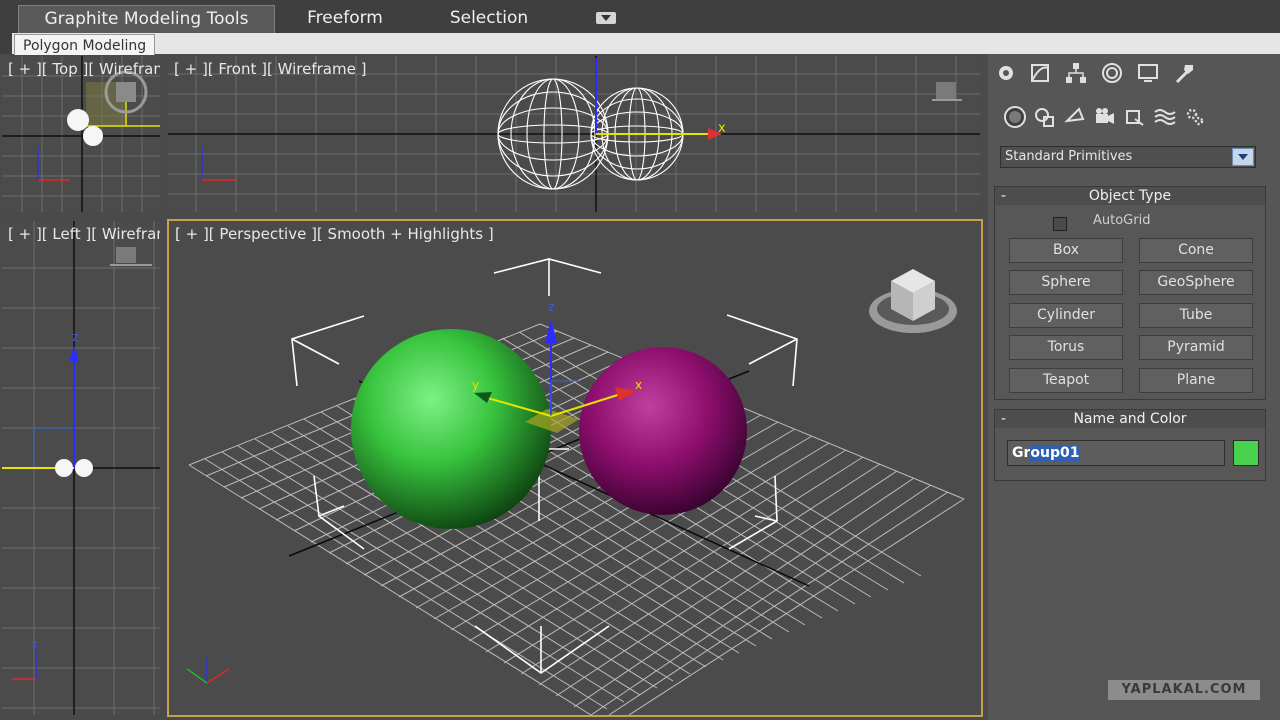  I want to click on helpers-icon, so click(1135, 117).